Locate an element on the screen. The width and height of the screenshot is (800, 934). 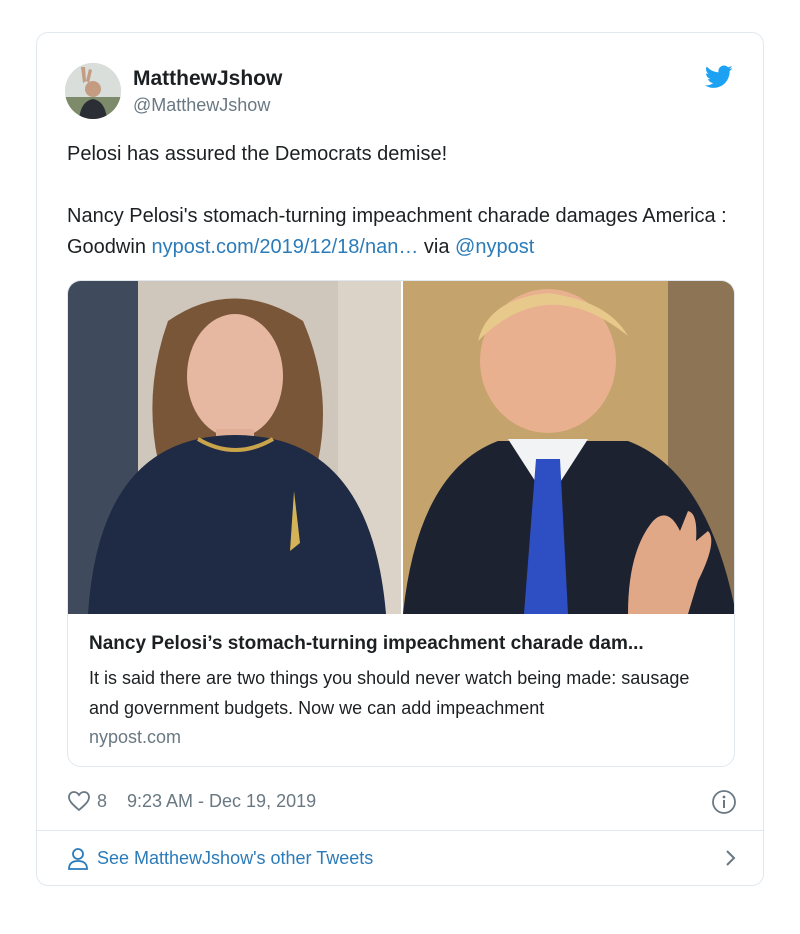
like-count: 8 is located at coordinates (102, 801).